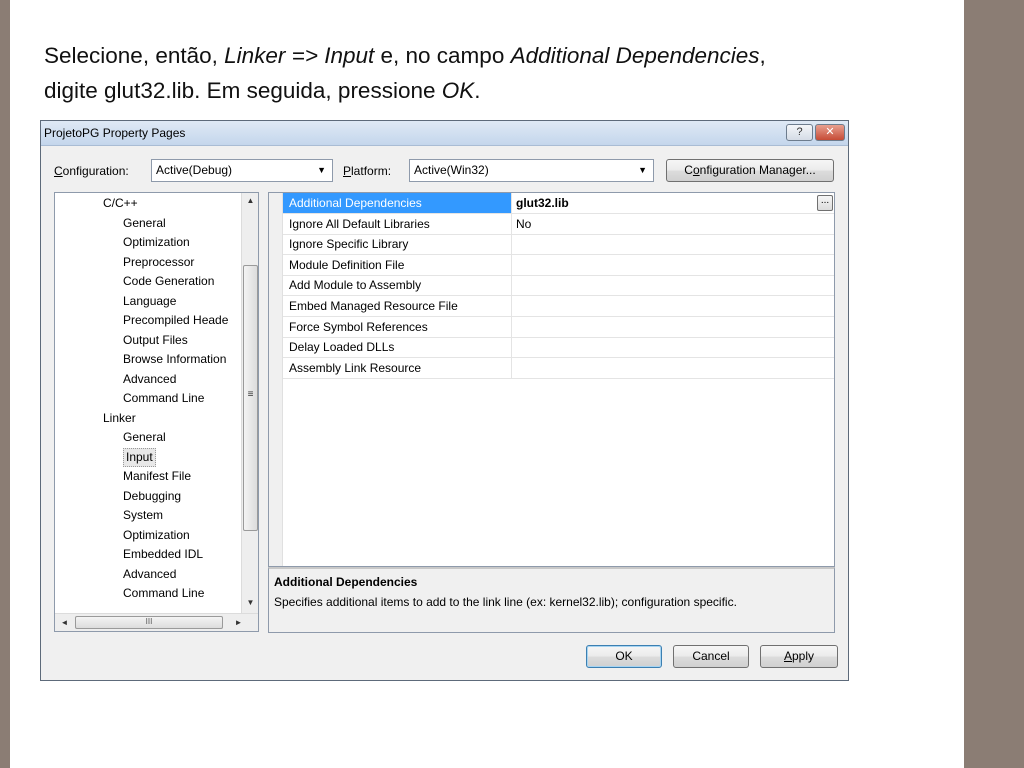  What do you see at coordinates (624, 656) in the screenshot?
I see `ok-button: OK` at bounding box center [624, 656].